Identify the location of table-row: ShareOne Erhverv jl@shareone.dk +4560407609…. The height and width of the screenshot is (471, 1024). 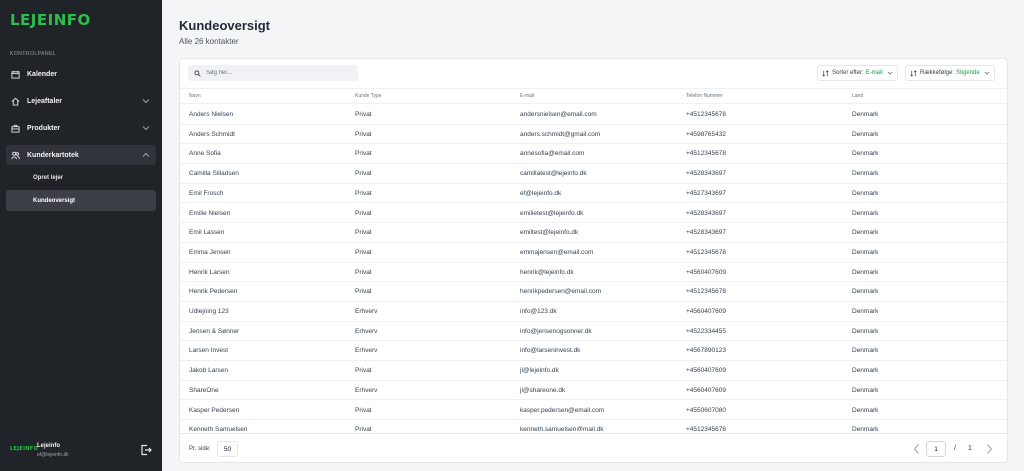
(593, 391).